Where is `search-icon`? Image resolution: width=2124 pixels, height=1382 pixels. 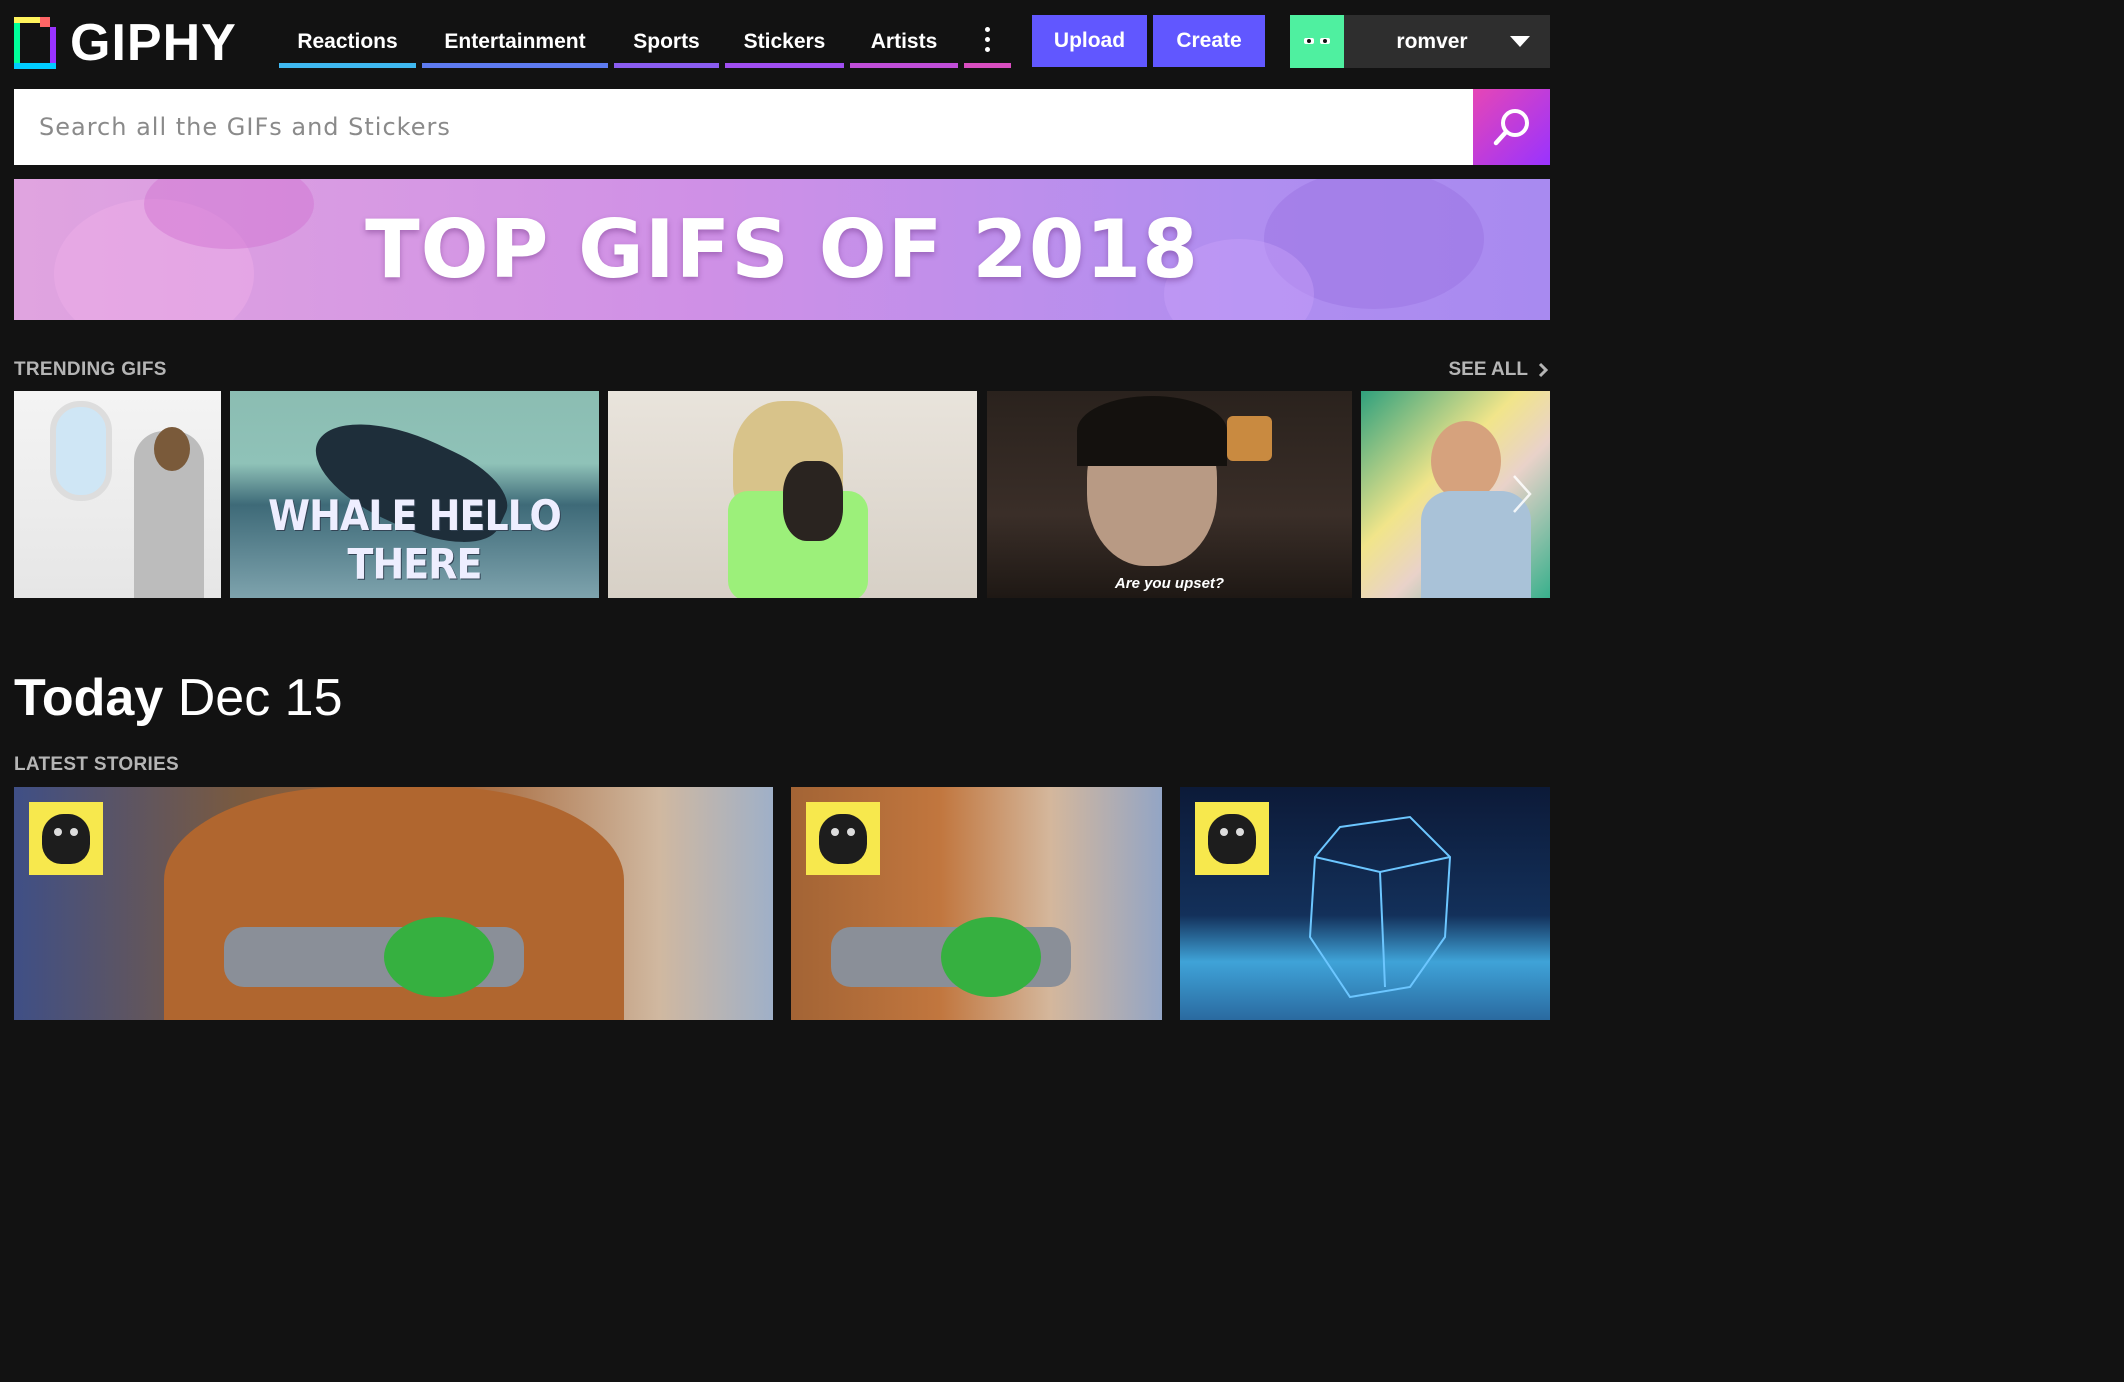 search-icon is located at coordinates (1511, 127).